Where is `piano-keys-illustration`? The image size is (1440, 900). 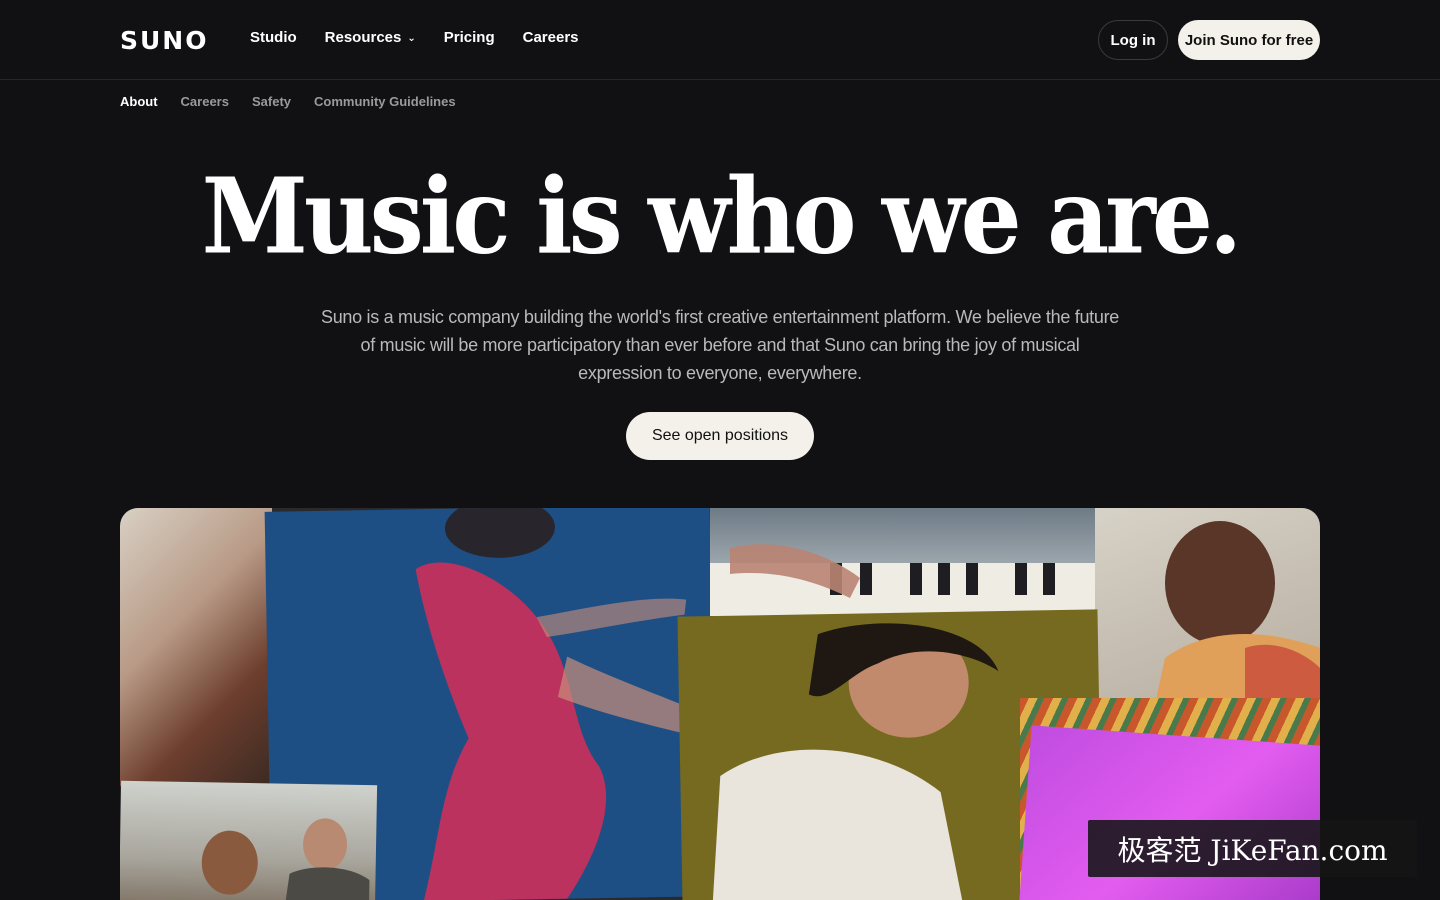 piano-keys-illustration is located at coordinates (905, 580).